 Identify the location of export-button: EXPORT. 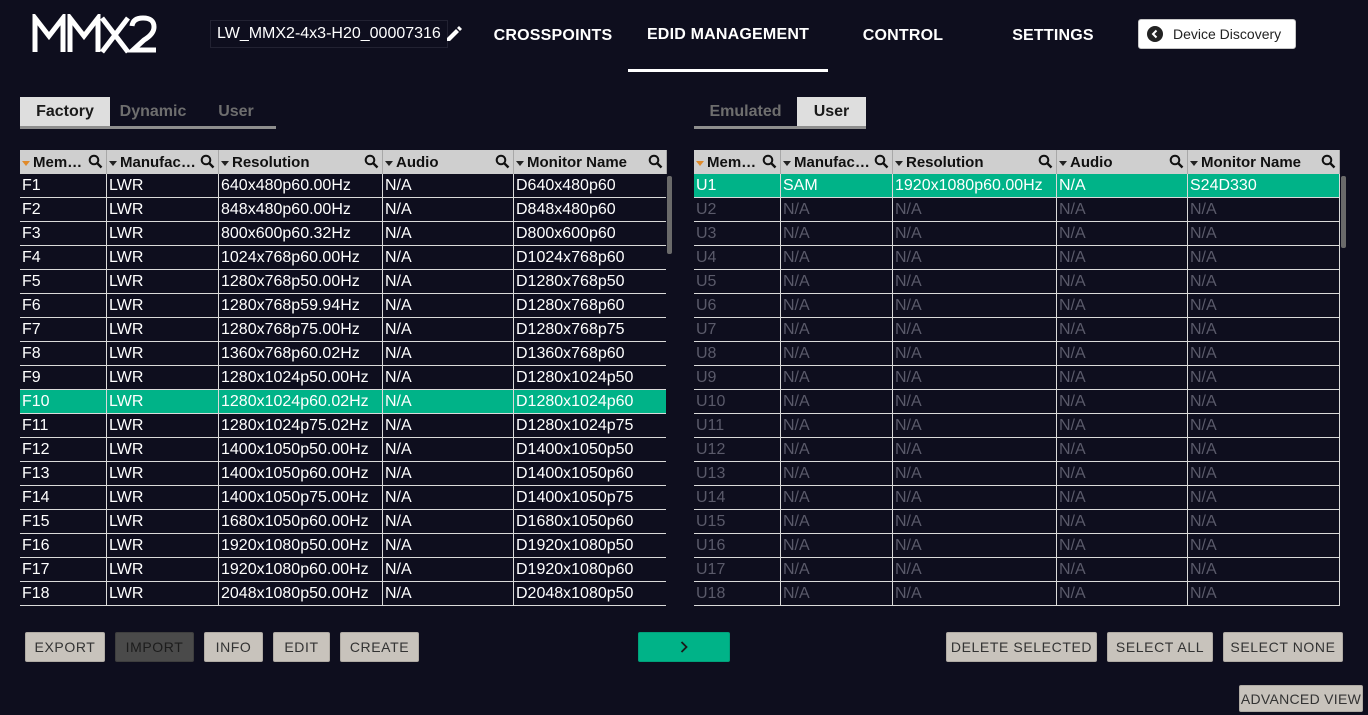
(65, 647).